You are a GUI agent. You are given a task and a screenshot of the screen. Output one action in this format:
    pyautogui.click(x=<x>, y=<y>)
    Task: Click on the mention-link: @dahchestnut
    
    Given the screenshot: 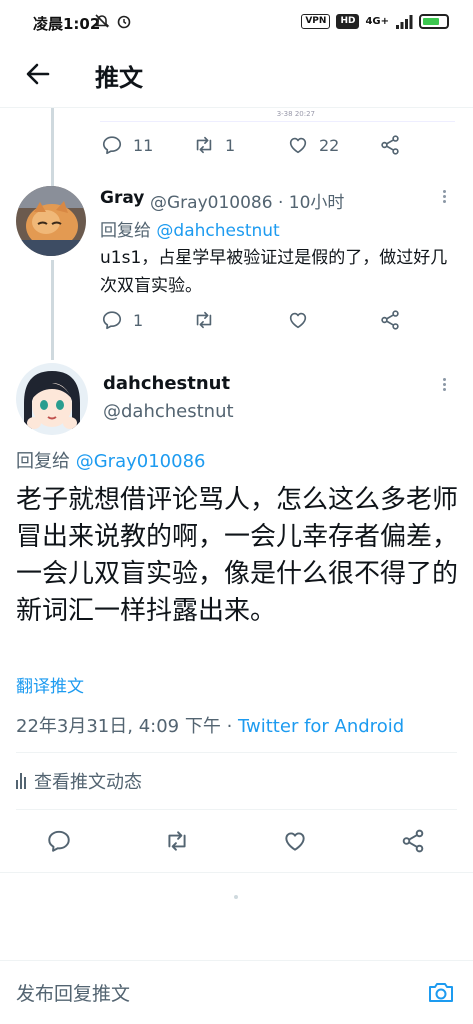 What is the action you would take?
    pyautogui.click(x=217, y=231)
    